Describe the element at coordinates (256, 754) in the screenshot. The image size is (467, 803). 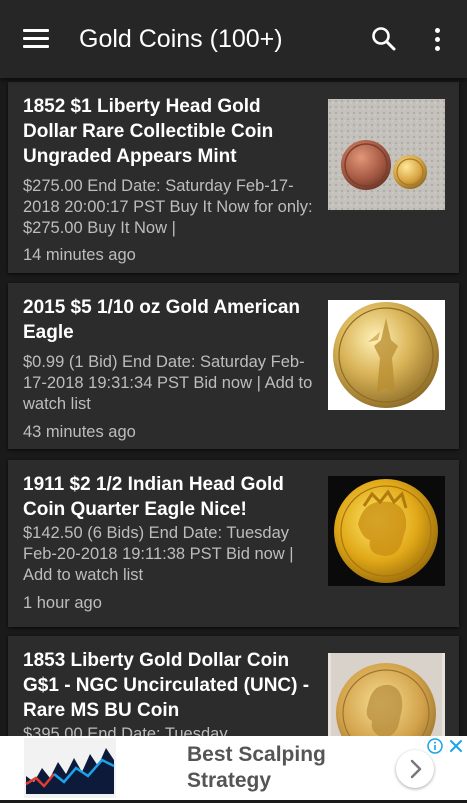
I see `ad-line-1: Best Scalping` at that location.